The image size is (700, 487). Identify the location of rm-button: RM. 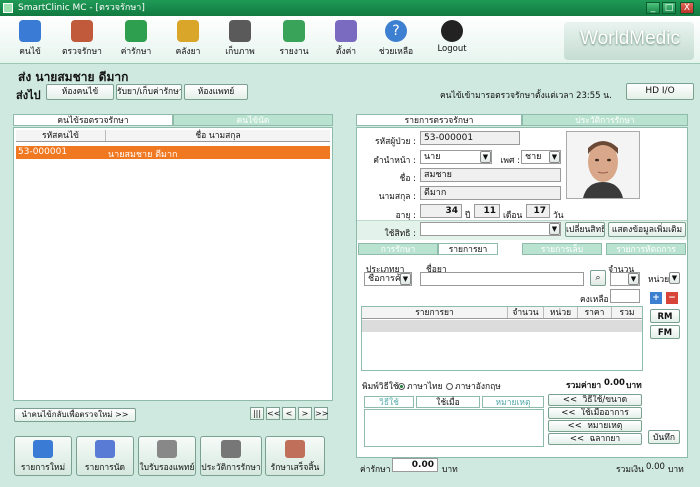
(665, 316).